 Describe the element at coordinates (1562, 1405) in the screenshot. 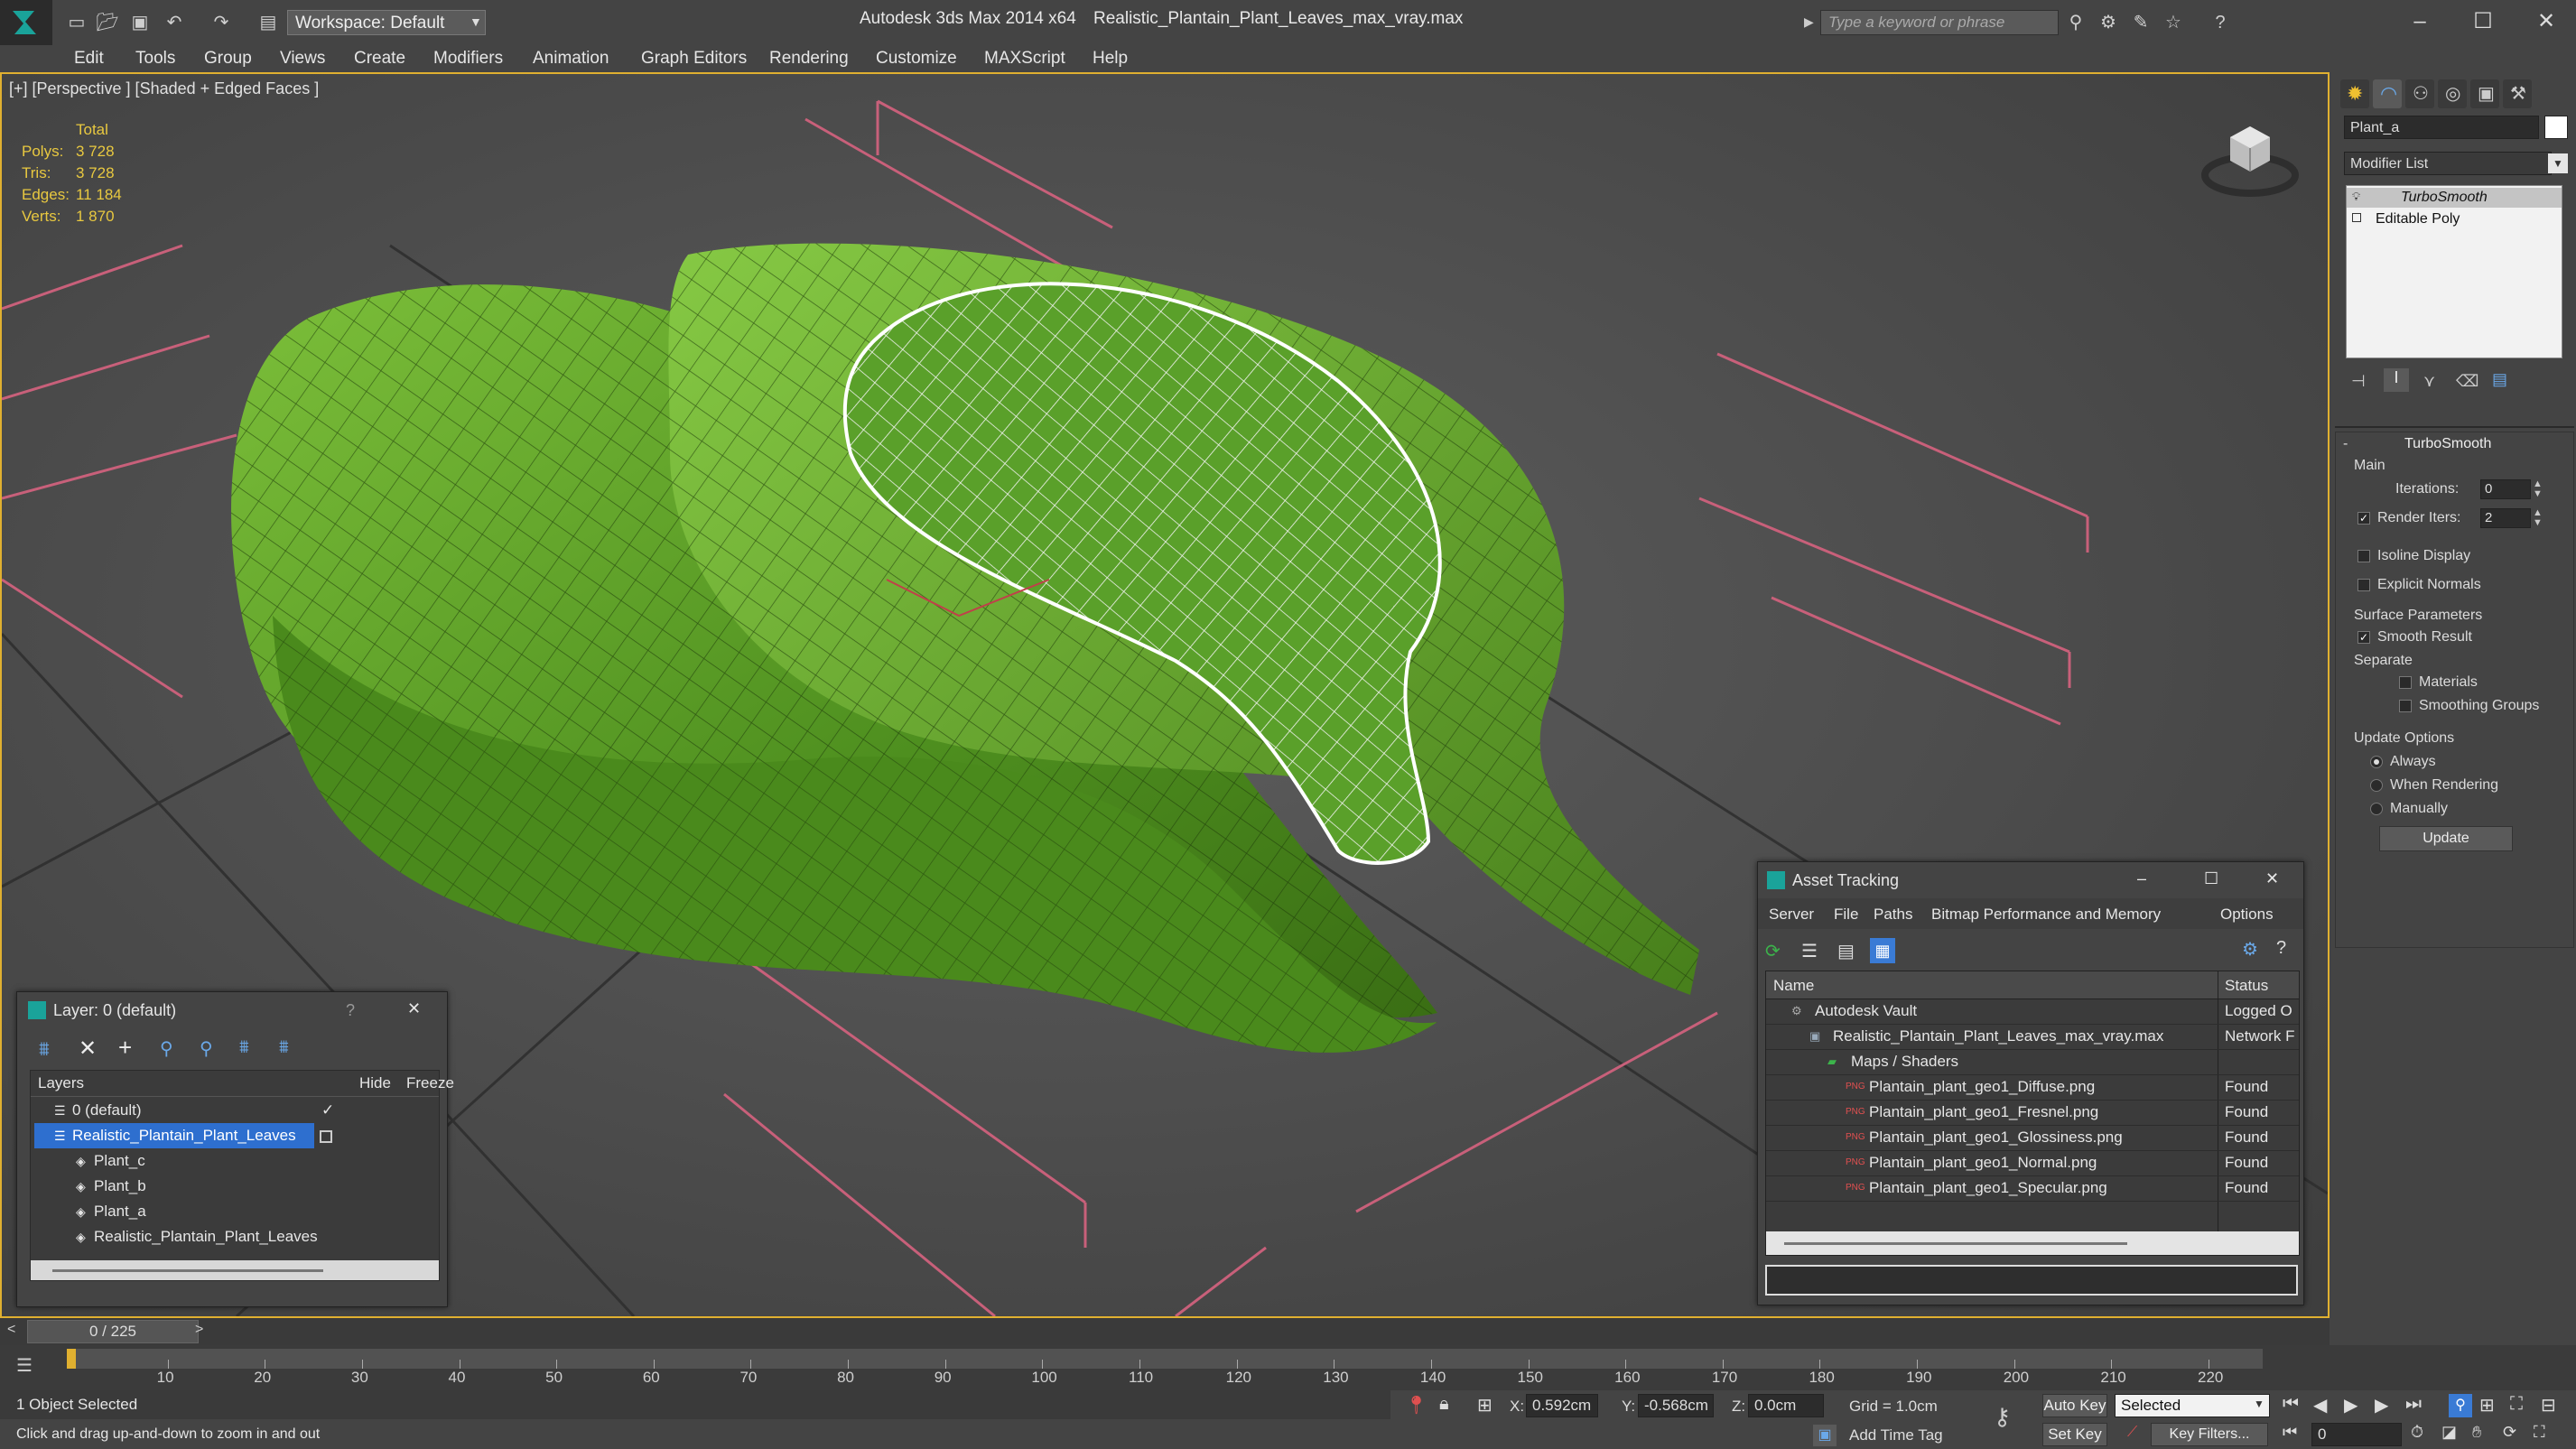

I see `x-coordinate-field: 0.592cm` at that location.